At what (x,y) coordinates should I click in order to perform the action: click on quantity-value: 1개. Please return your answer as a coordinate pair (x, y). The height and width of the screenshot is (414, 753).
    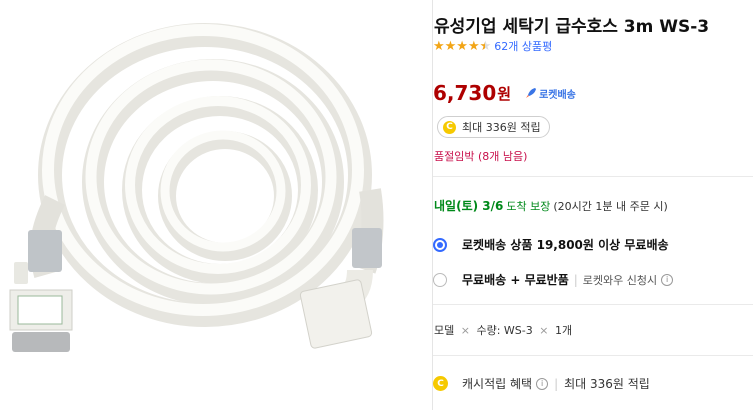
    Looking at the image, I should click on (563, 330).